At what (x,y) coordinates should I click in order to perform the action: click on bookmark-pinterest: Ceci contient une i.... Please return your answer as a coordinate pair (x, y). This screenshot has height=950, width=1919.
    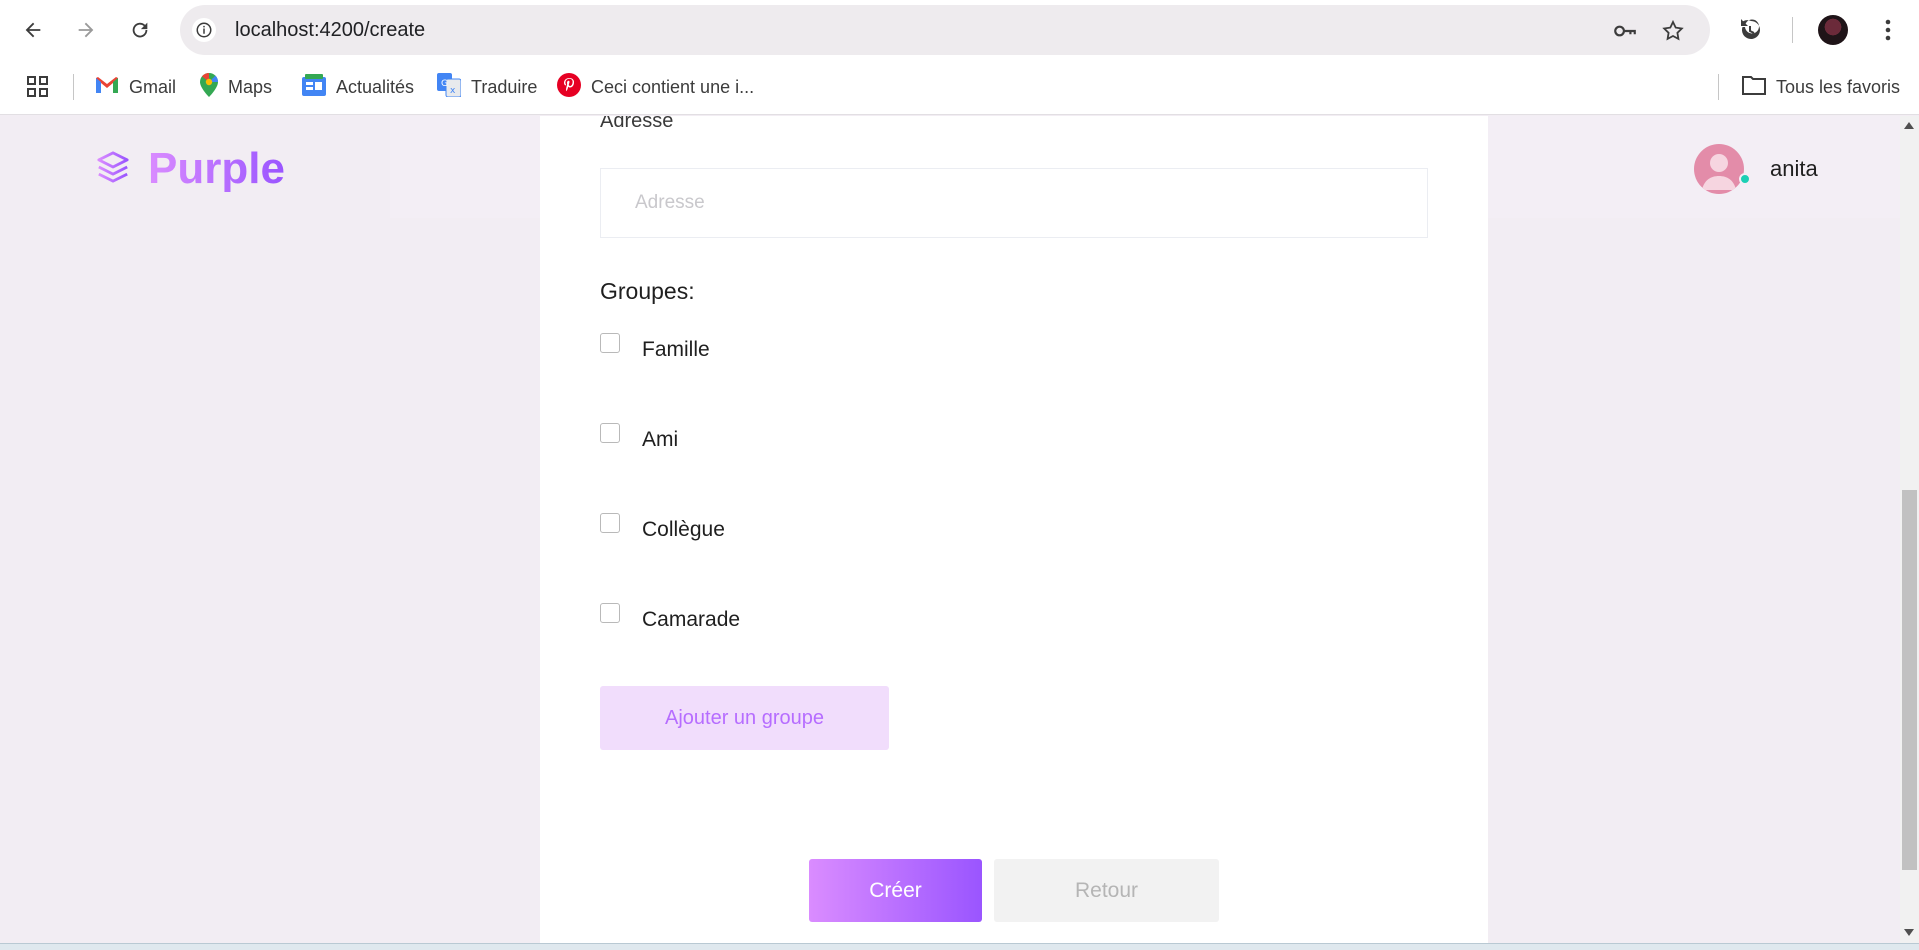
    Looking at the image, I should click on (655, 87).